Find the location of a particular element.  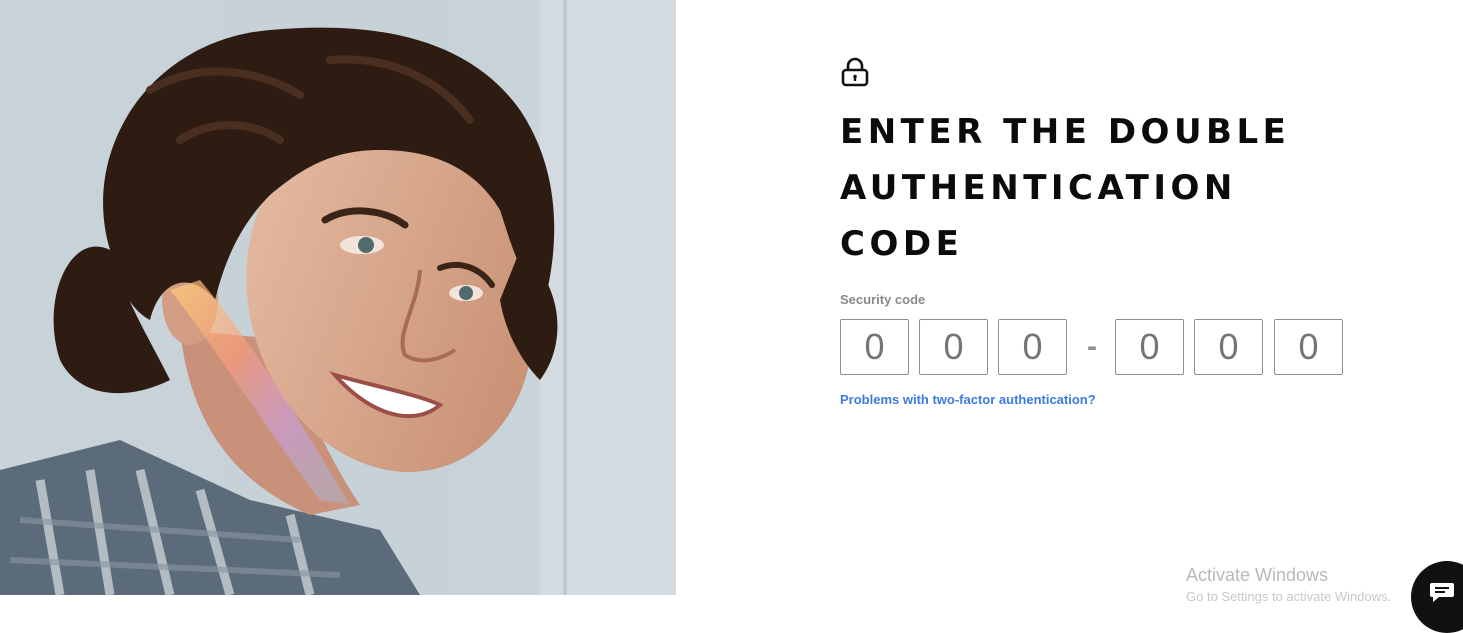

chat-button is located at coordinates (1437, 597).